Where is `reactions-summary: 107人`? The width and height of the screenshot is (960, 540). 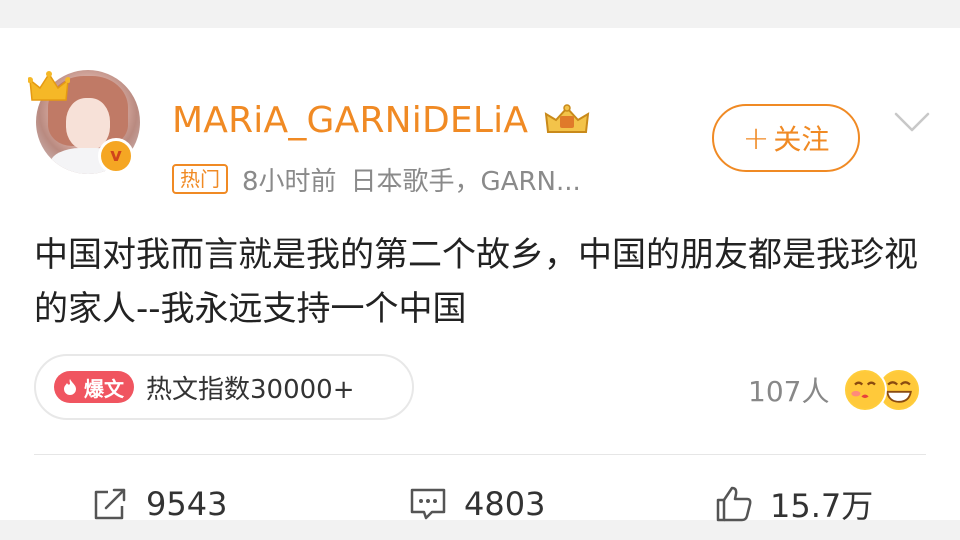 reactions-summary: 107人 is located at coordinates (835, 390).